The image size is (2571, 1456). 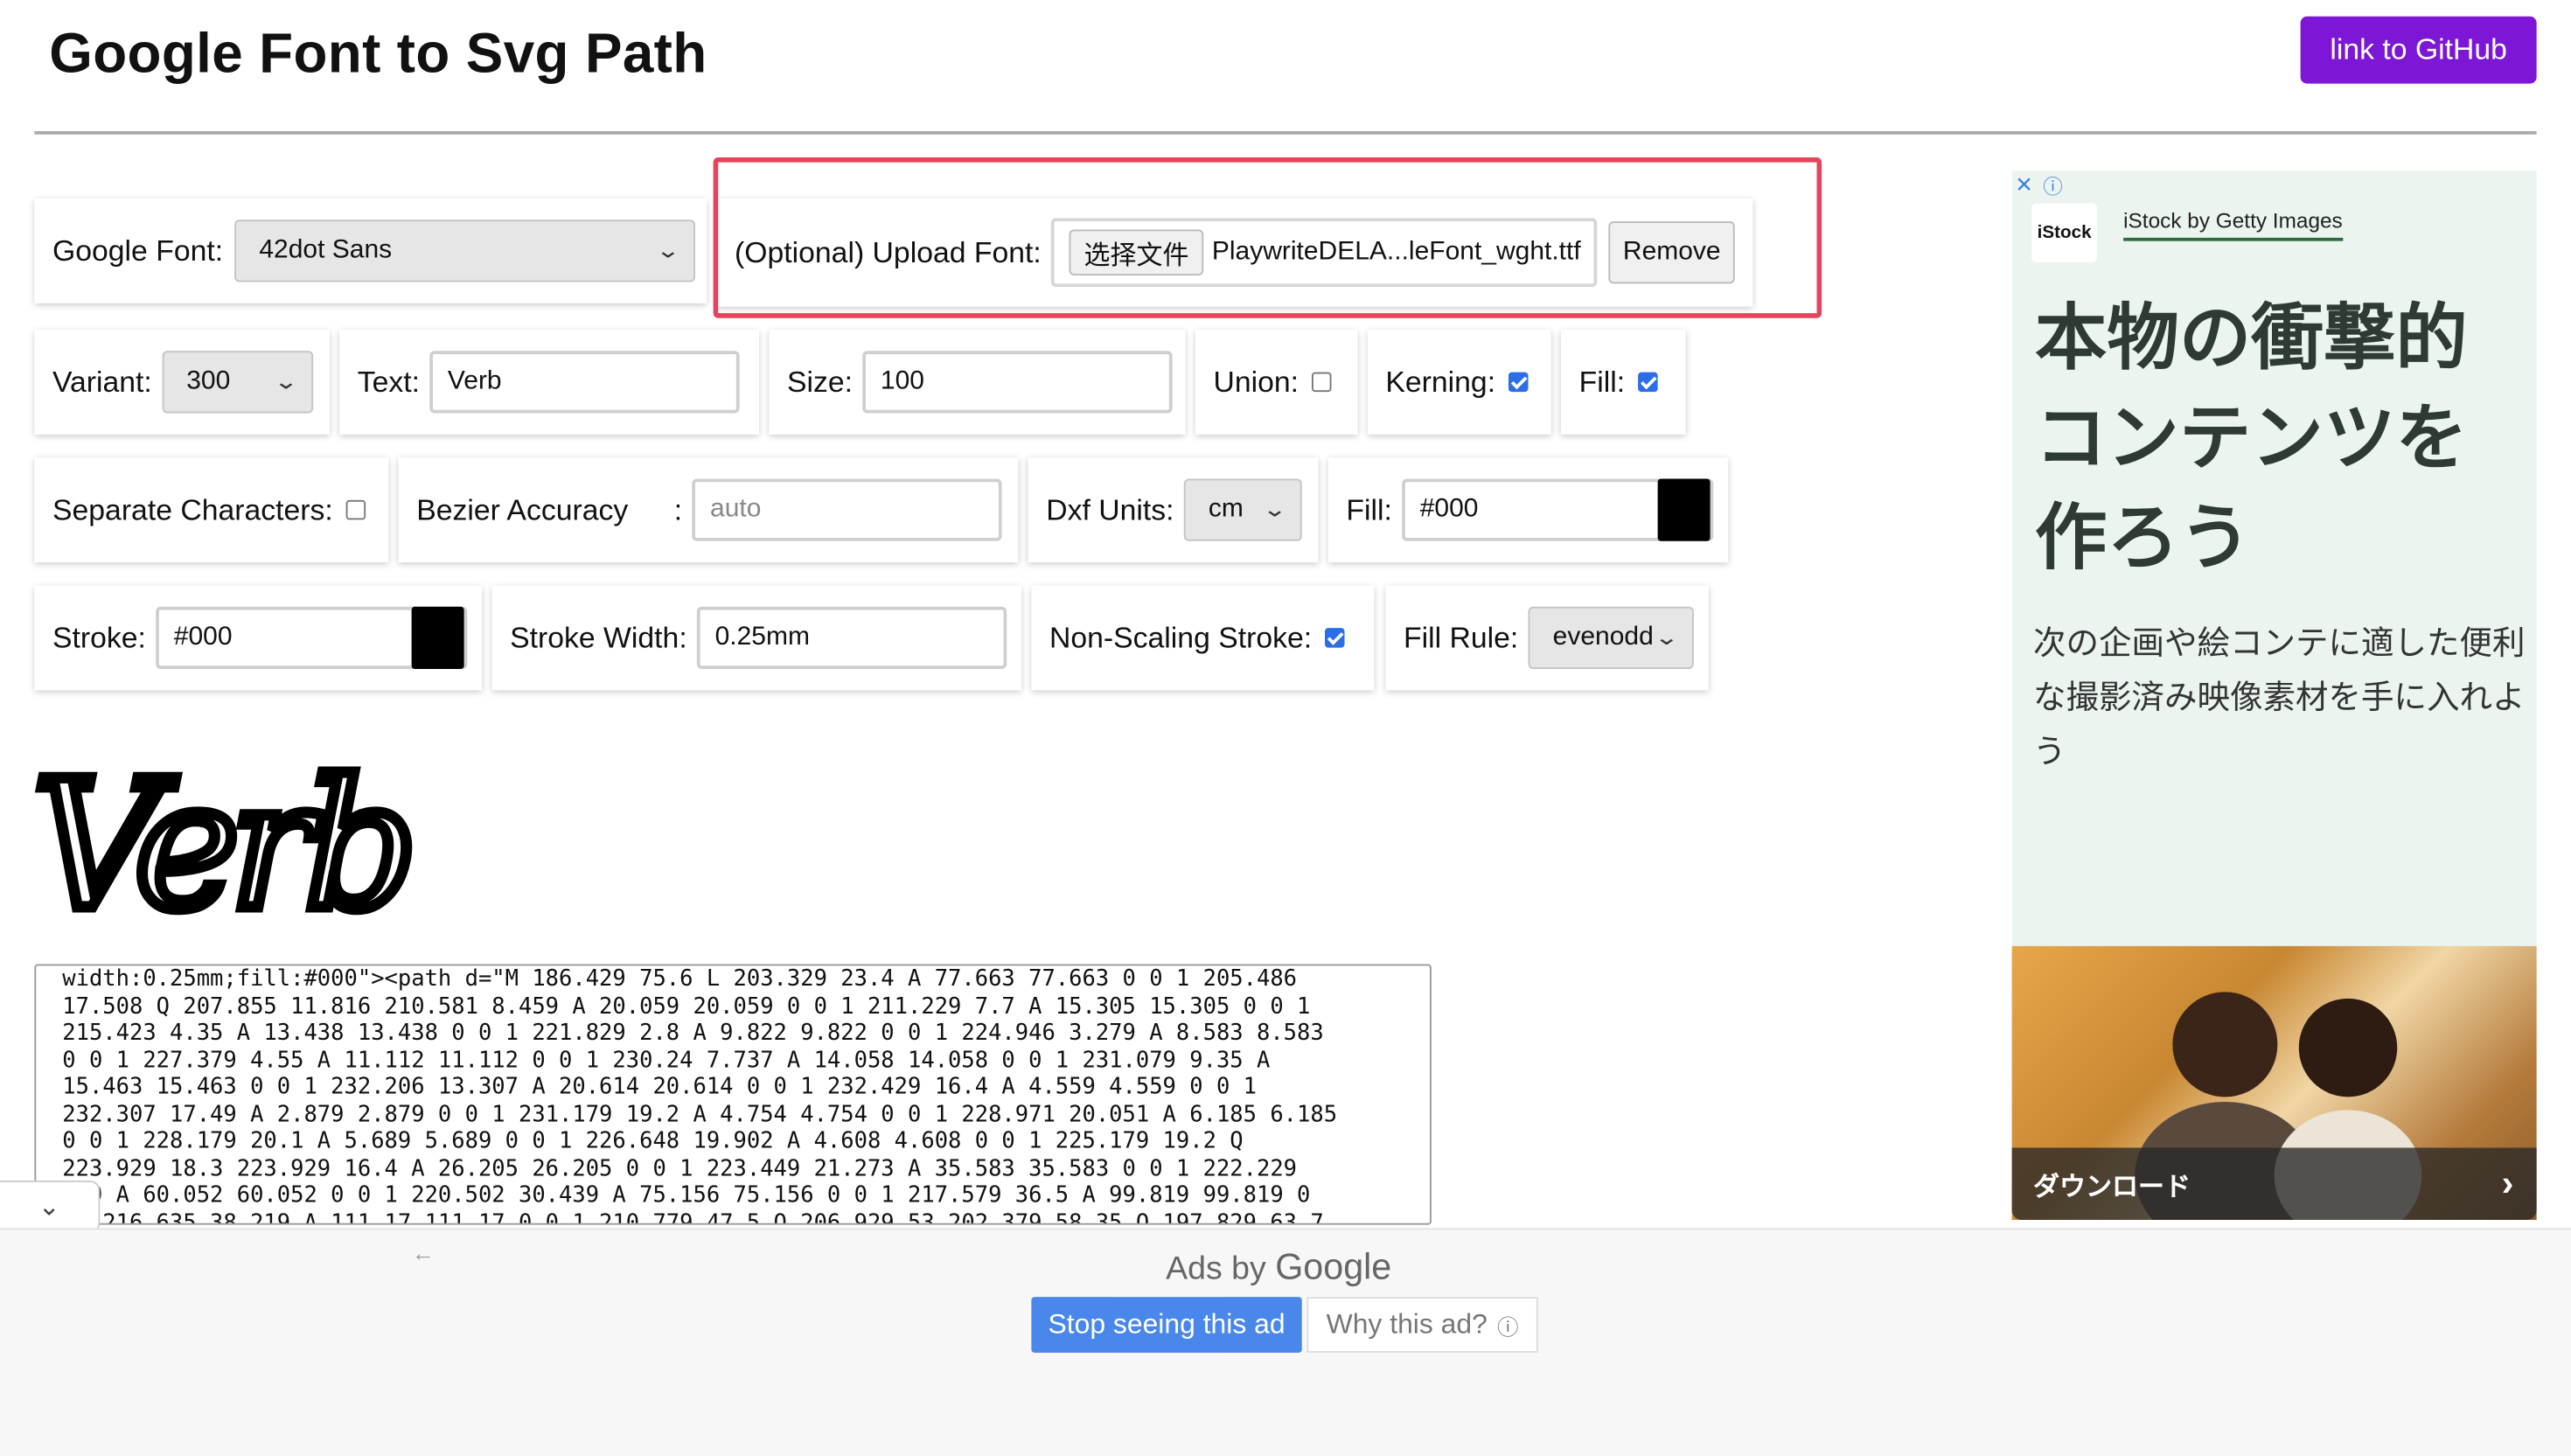 What do you see at coordinates (2279, 699) in the screenshot?
I see `ad-subtext: 次の企画や絵コンテに適した便利な撮影済み映像素材を手に入れよう` at bounding box center [2279, 699].